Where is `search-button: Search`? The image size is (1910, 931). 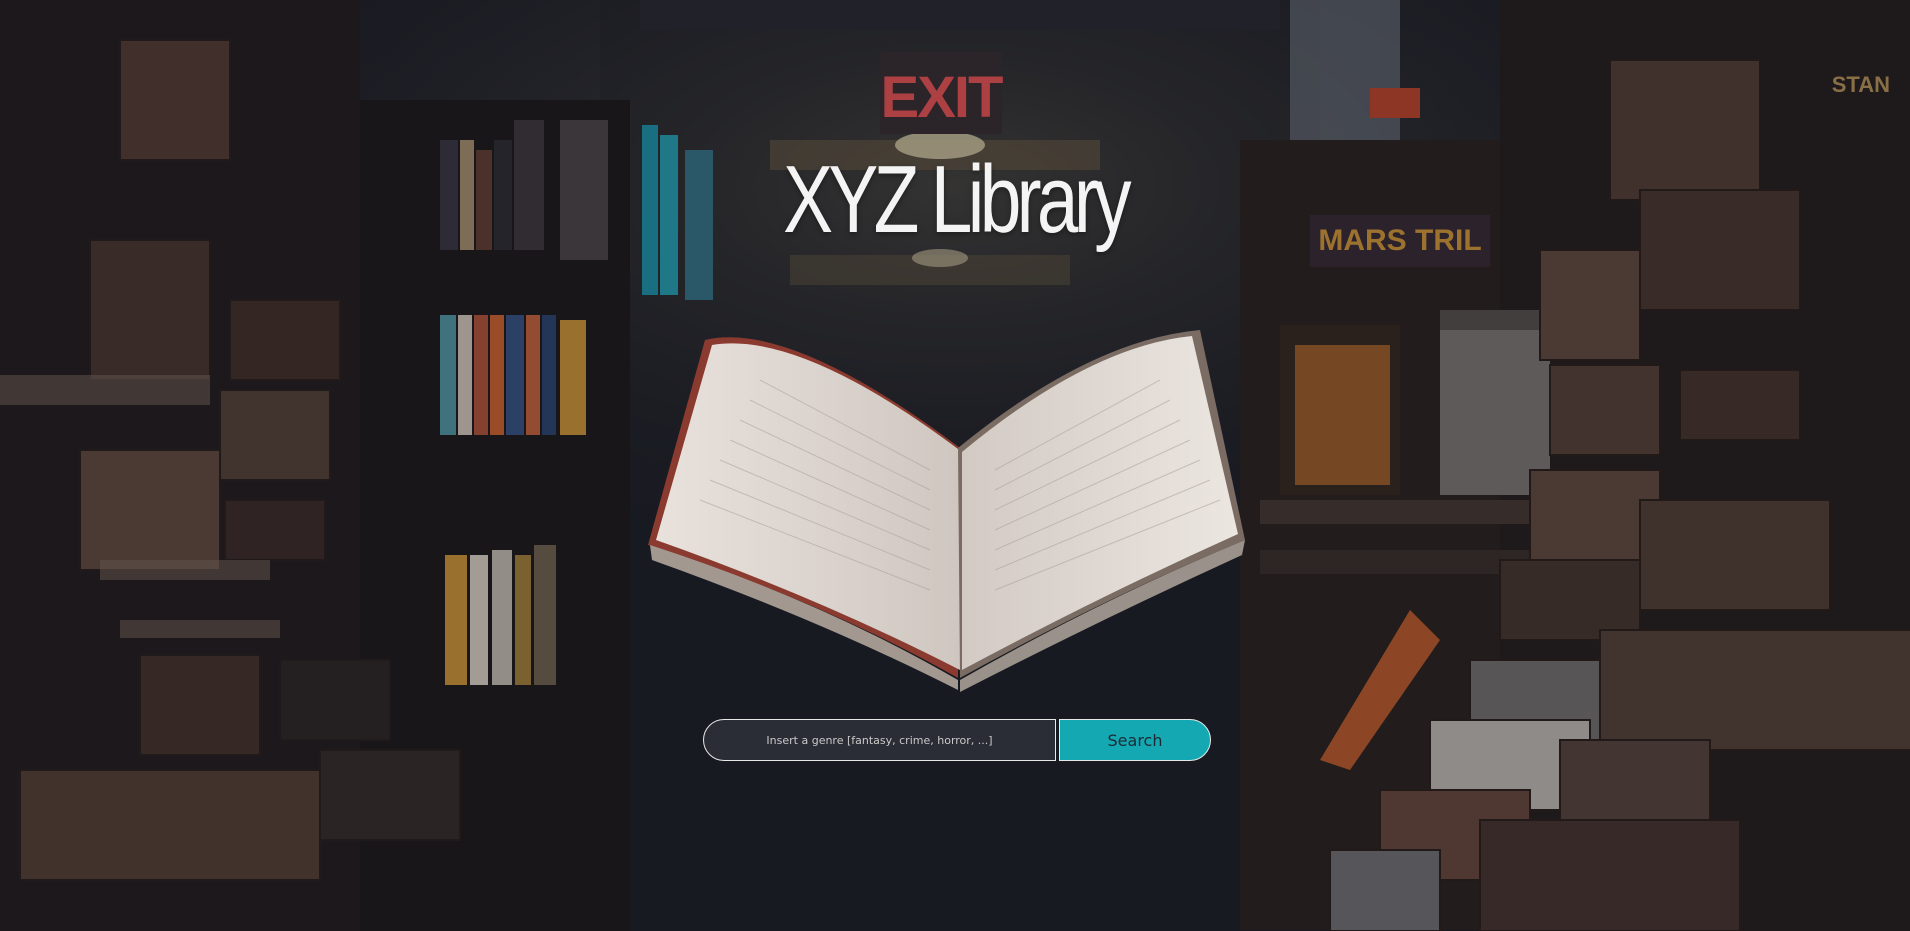 search-button: Search is located at coordinates (1135, 740).